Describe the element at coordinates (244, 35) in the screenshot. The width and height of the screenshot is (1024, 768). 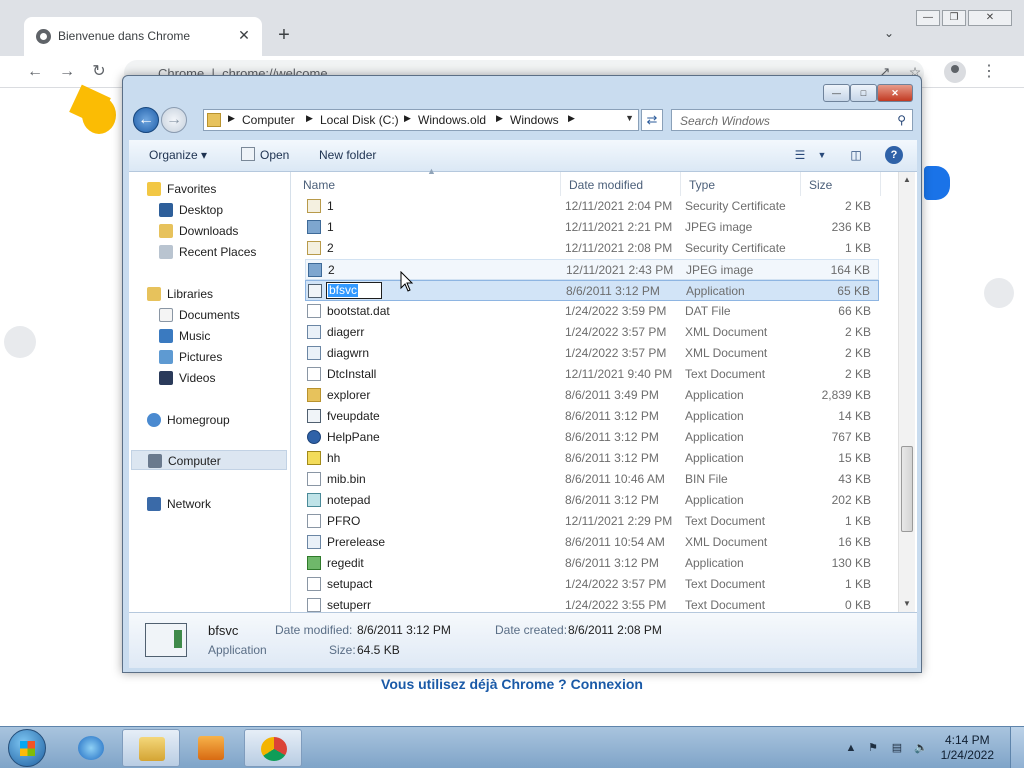
I see `tab-close-icon: ✕` at that location.